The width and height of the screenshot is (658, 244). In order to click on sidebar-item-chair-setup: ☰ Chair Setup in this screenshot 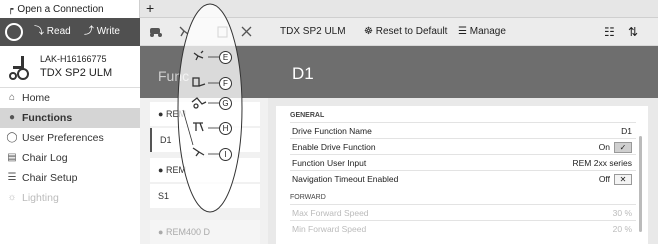, I will do `click(70, 178)`.